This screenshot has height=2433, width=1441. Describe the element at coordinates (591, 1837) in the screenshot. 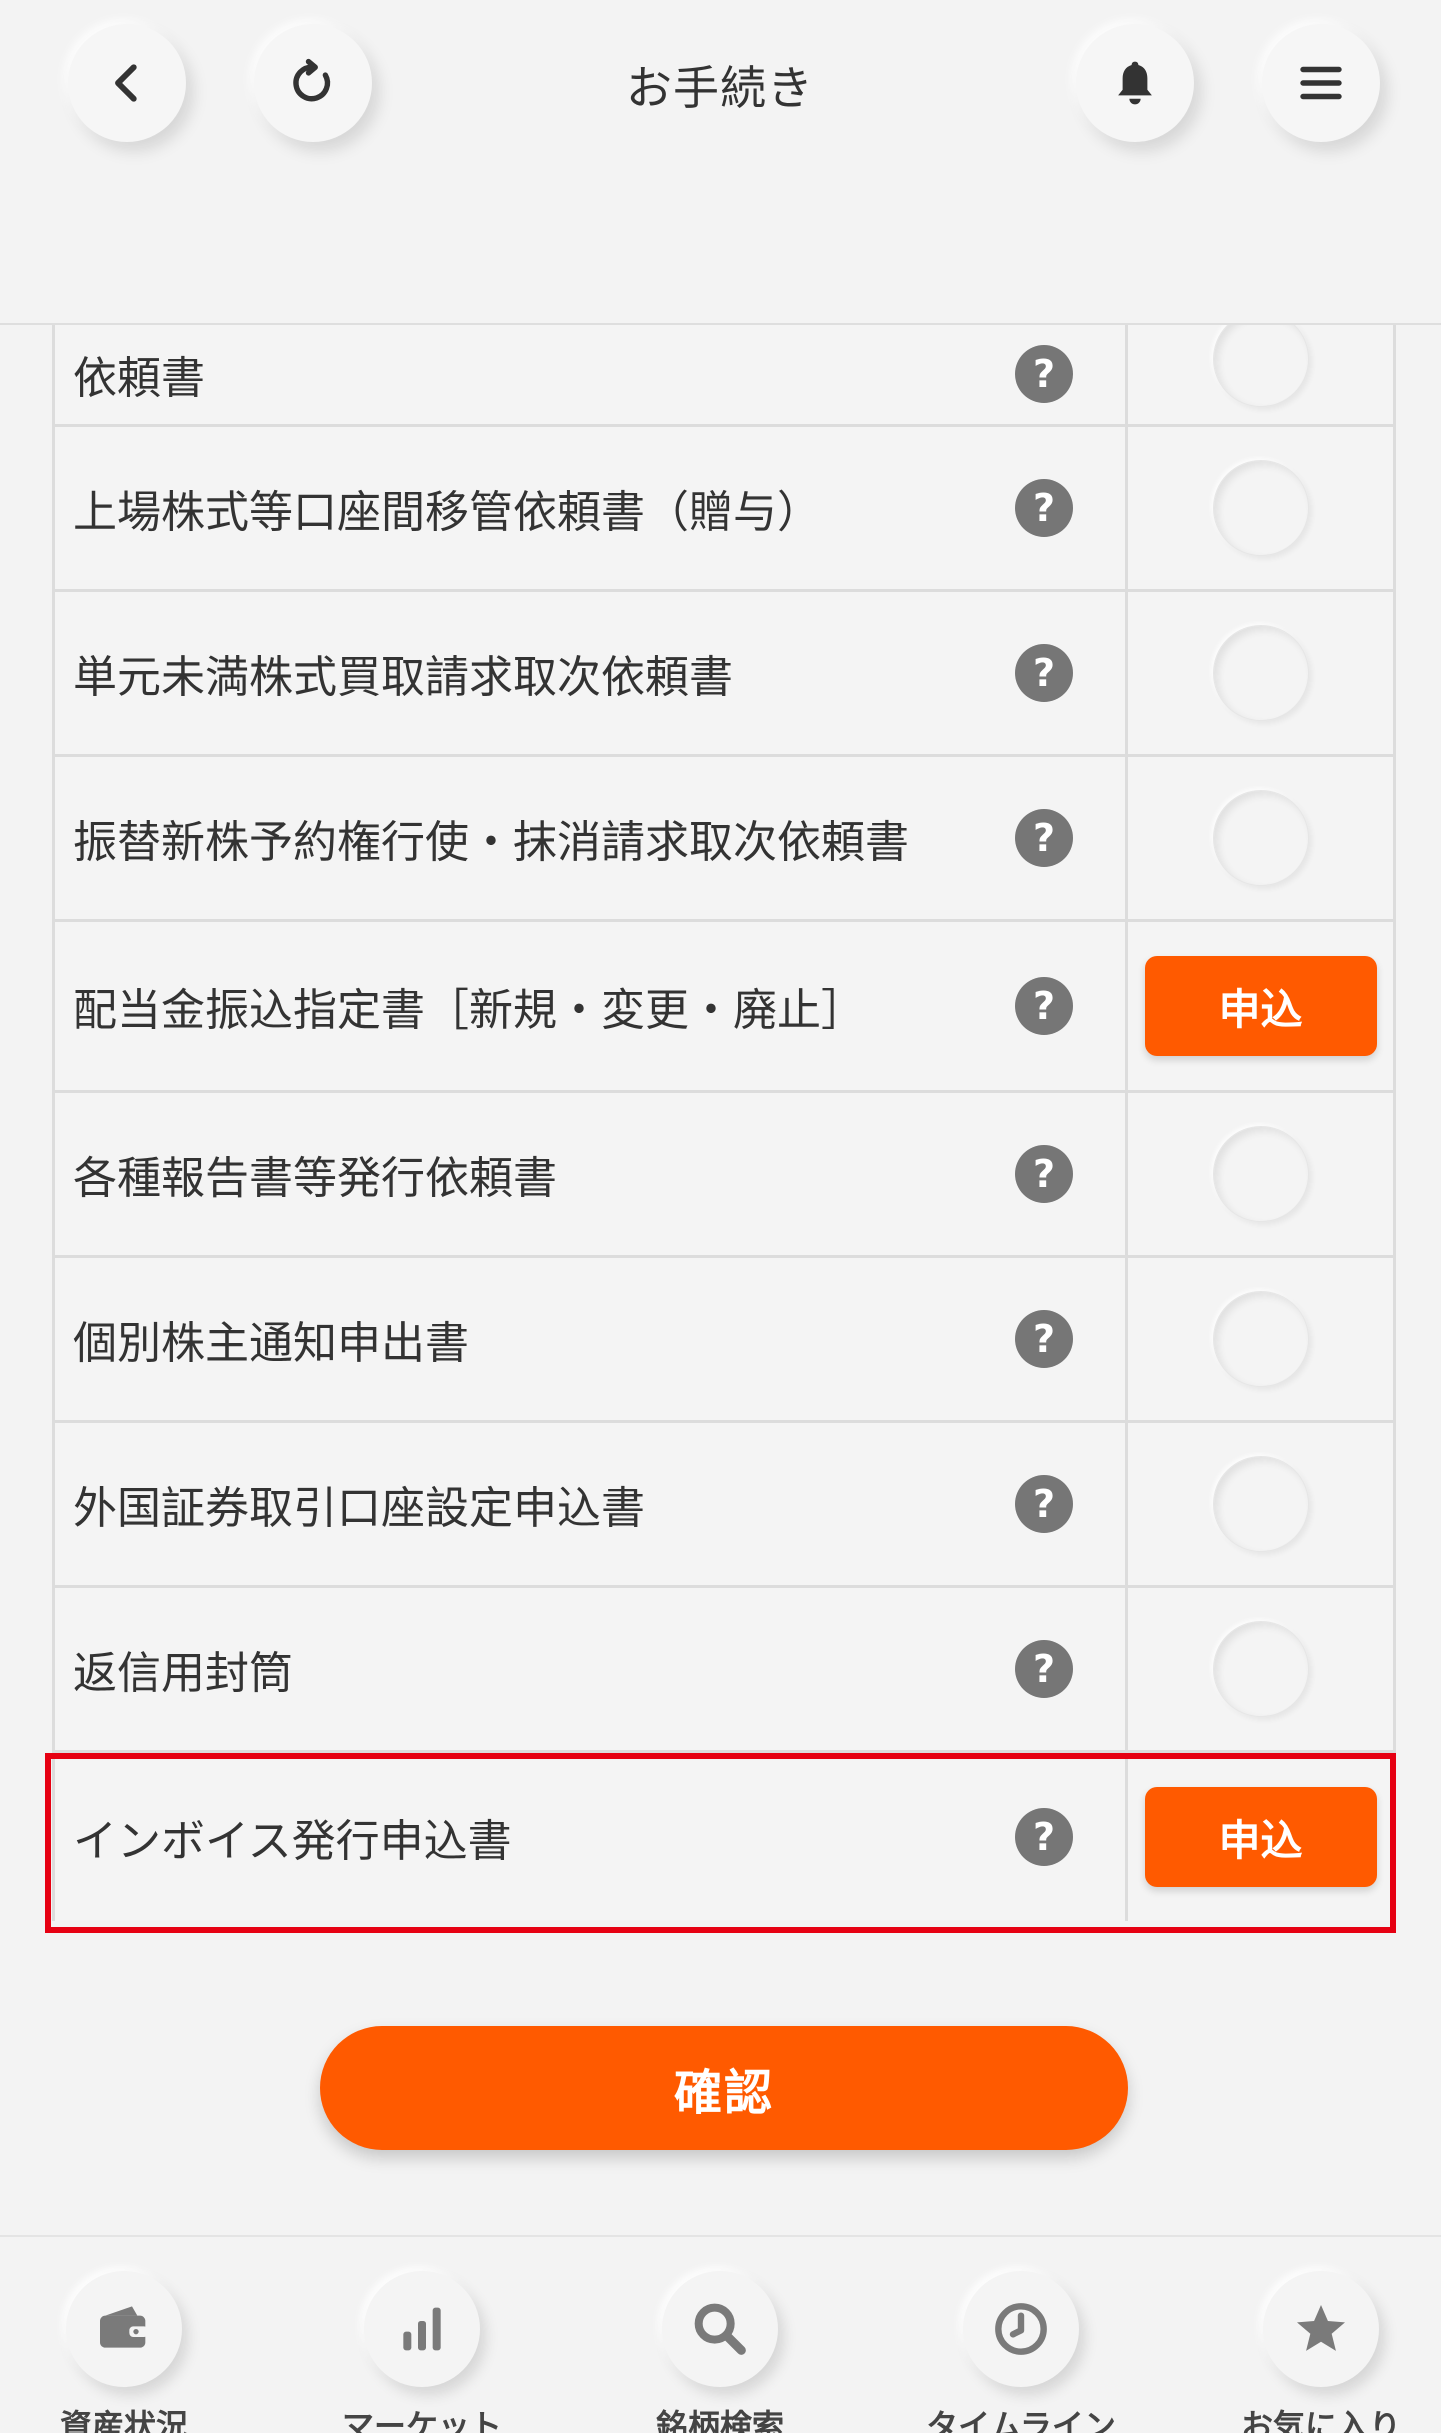

I see `row-label-cell: インボイス発行申込書 ?` at that location.